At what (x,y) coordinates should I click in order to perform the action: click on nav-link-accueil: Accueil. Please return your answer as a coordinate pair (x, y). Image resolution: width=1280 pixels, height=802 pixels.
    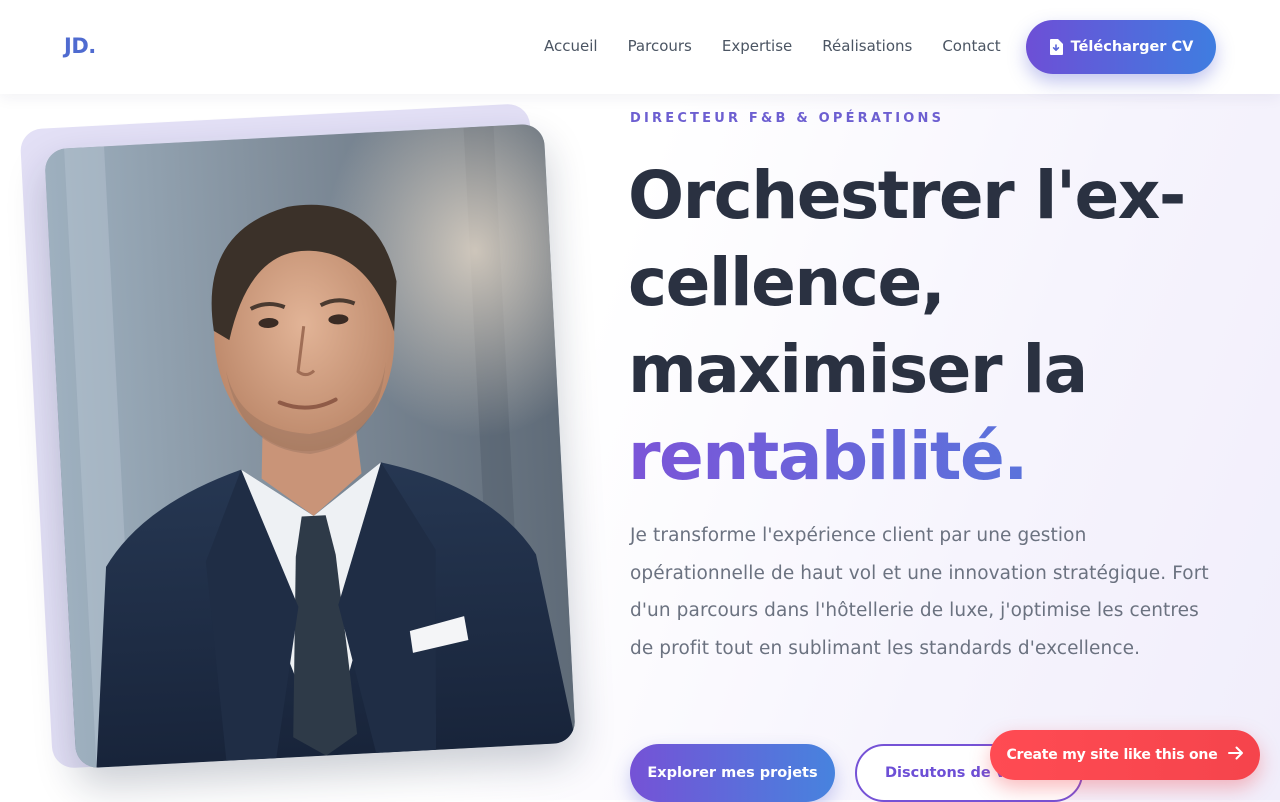
    Looking at the image, I should click on (571, 46).